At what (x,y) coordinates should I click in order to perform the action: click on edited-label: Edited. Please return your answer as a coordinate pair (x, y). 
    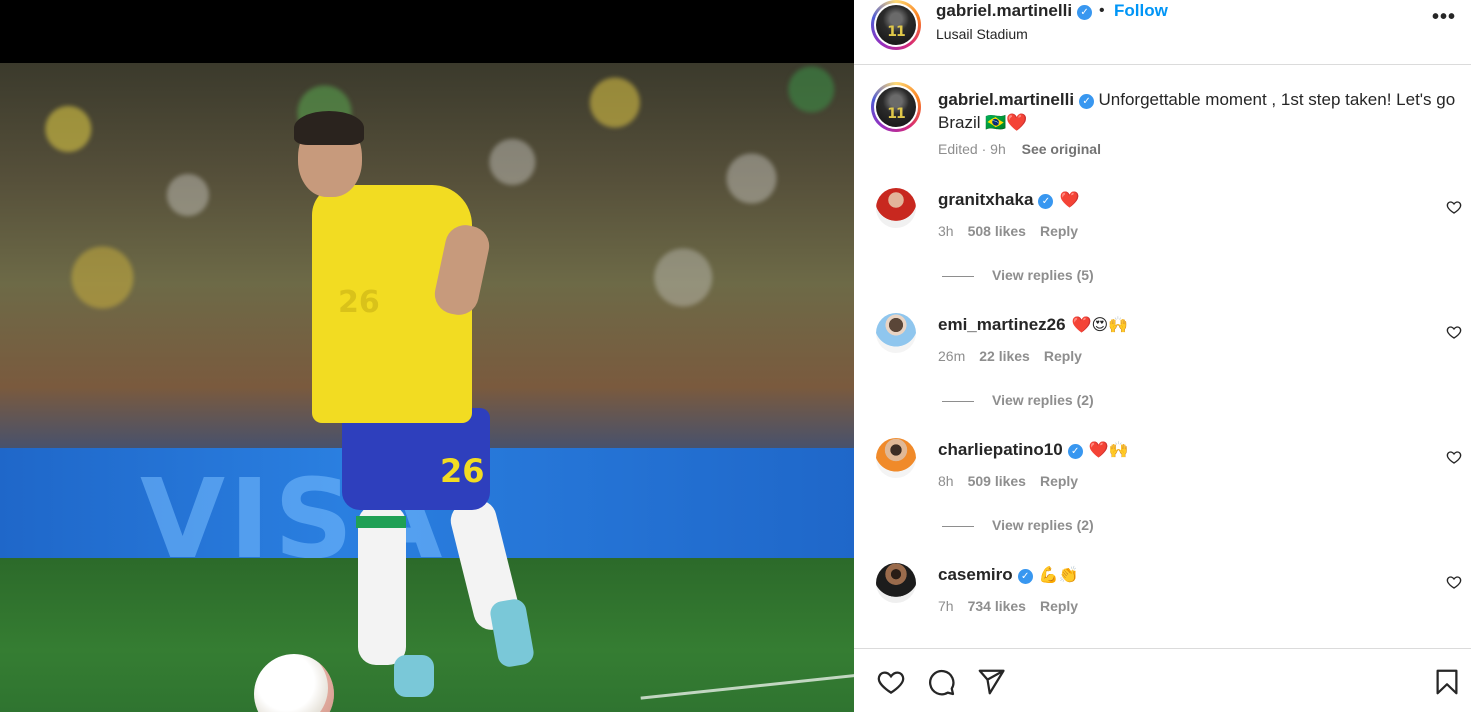
    Looking at the image, I should click on (958, 149).